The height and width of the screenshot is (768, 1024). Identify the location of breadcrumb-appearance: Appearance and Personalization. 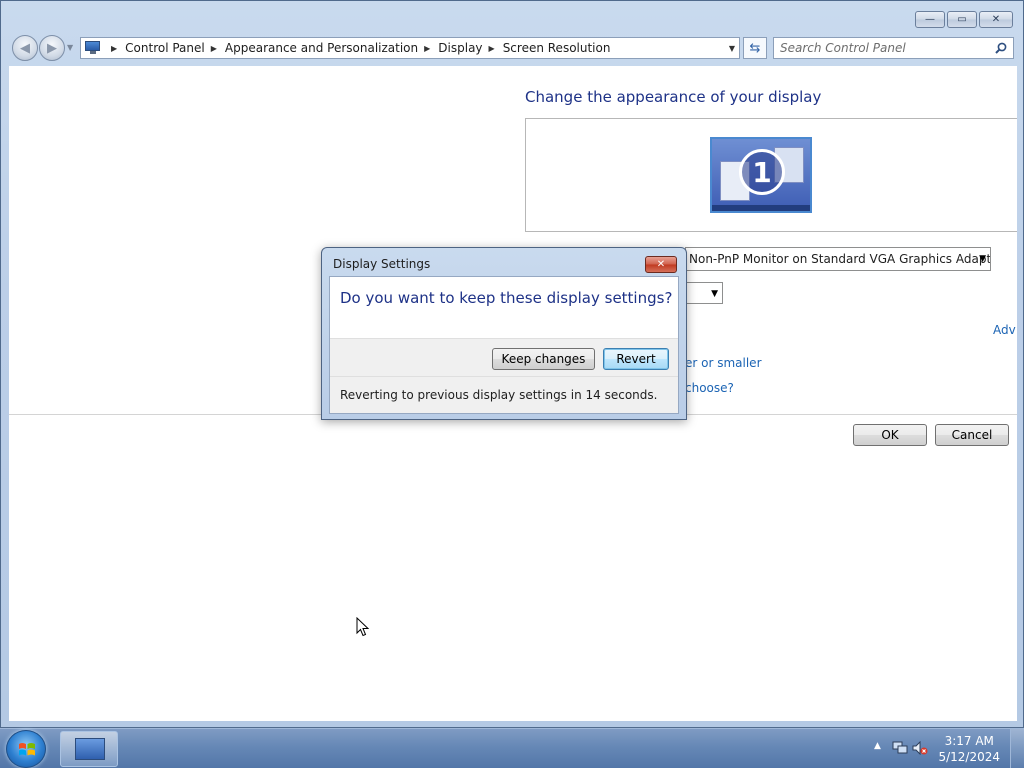
(321, 48).